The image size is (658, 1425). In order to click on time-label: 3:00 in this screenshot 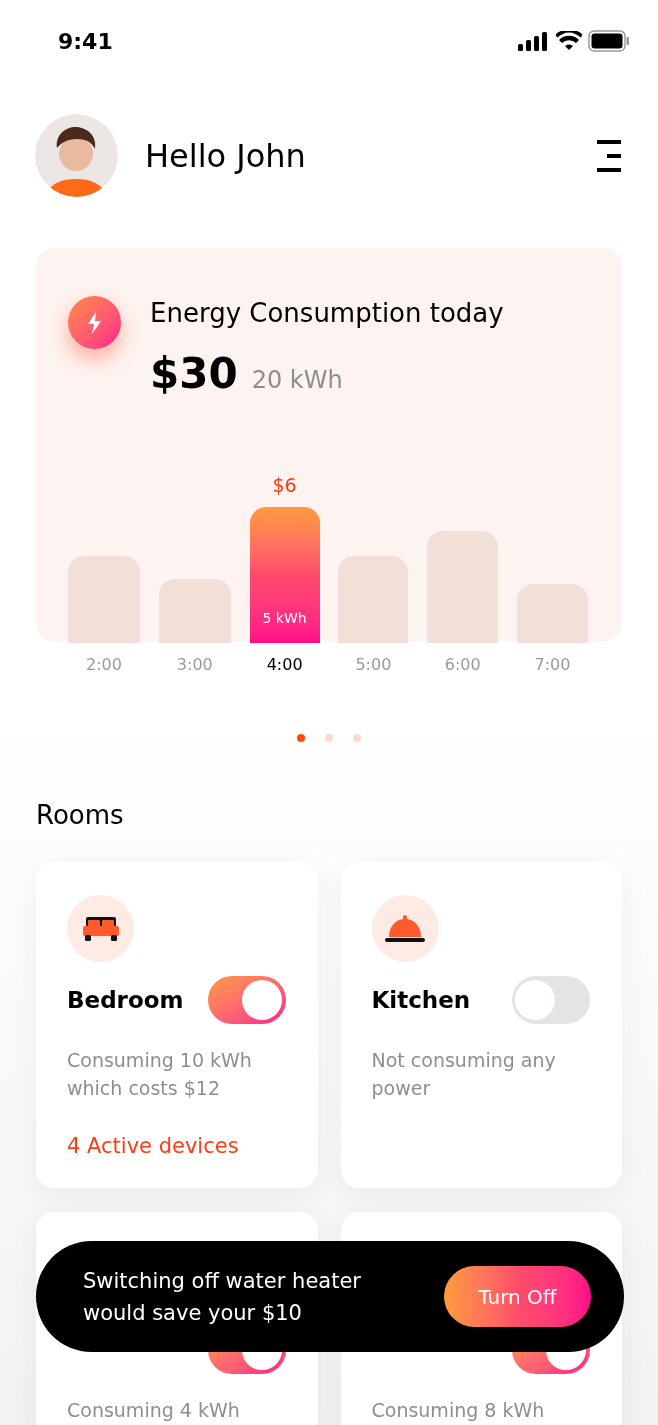, I will do `click(194, 665)`.